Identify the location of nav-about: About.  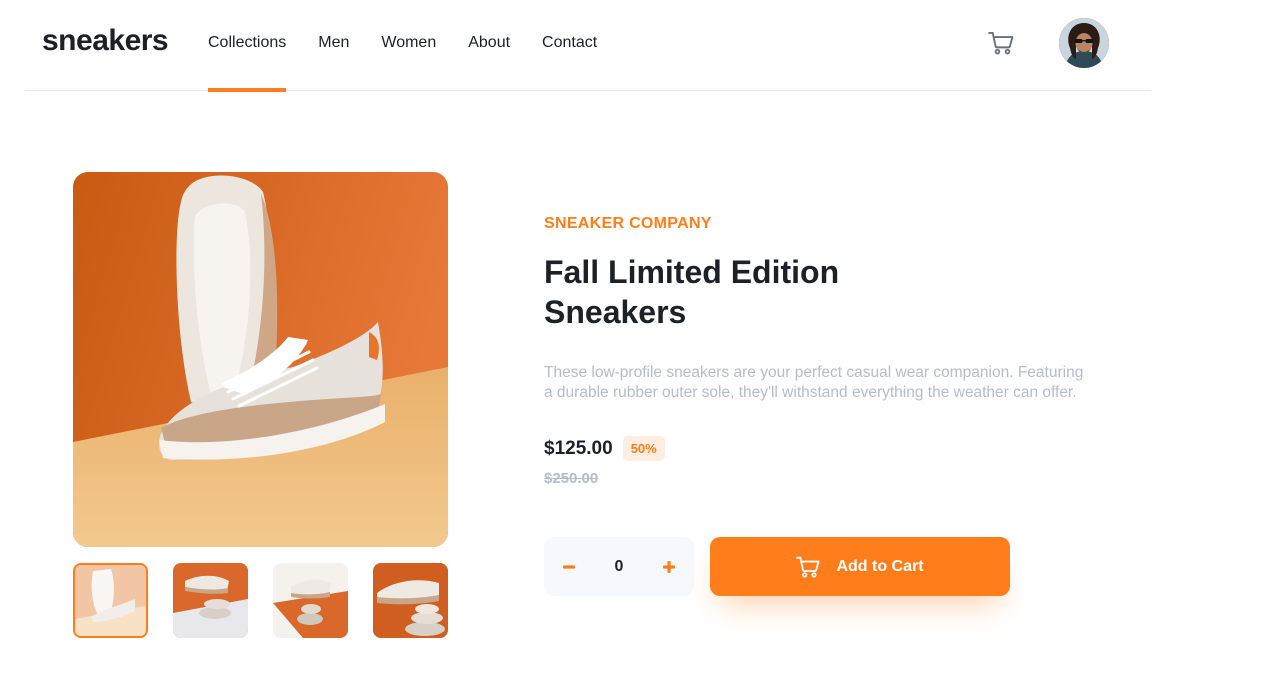
(489, 45).